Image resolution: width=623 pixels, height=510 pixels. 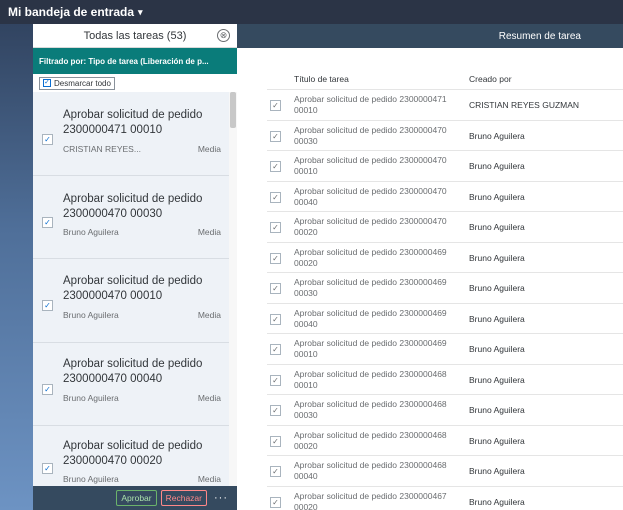 I want to click on row-task-title-line1: Aprobar solicitud de pedido 2300000468, so click(x=370, y=465).